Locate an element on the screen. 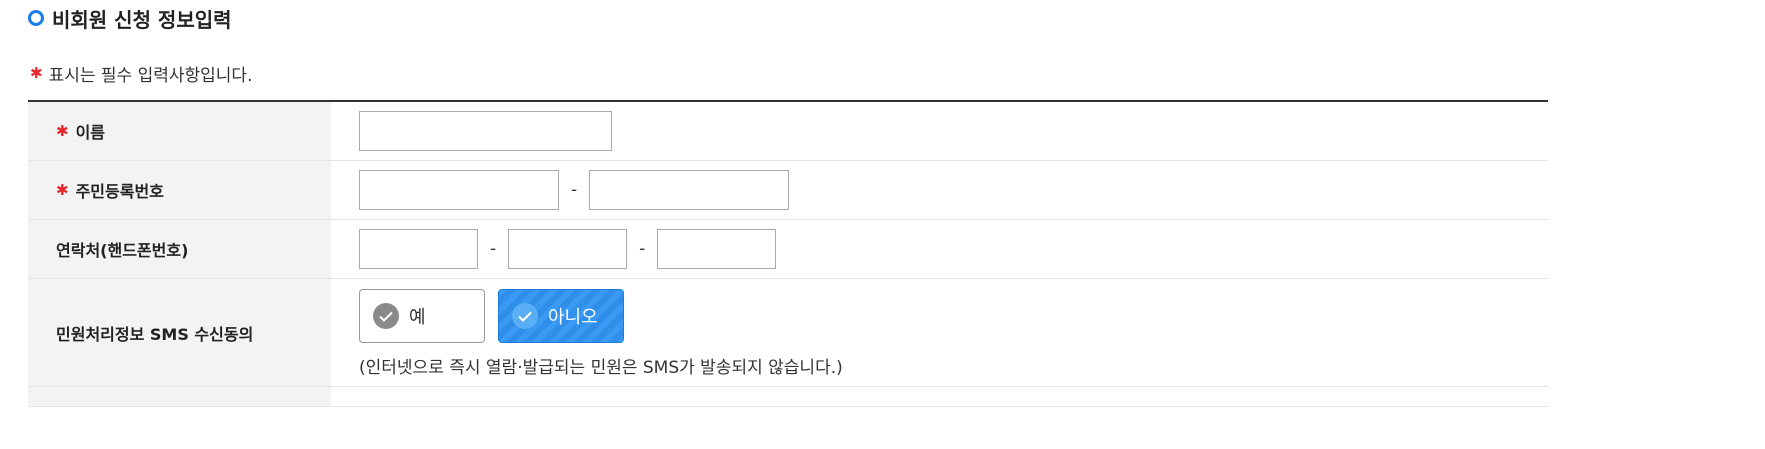  sms-consent-note: (인터넷으로 즉시 열람·발급되는 민원은 SMS가 발송되지 않습니다.) is located at coordinates (601, 368).